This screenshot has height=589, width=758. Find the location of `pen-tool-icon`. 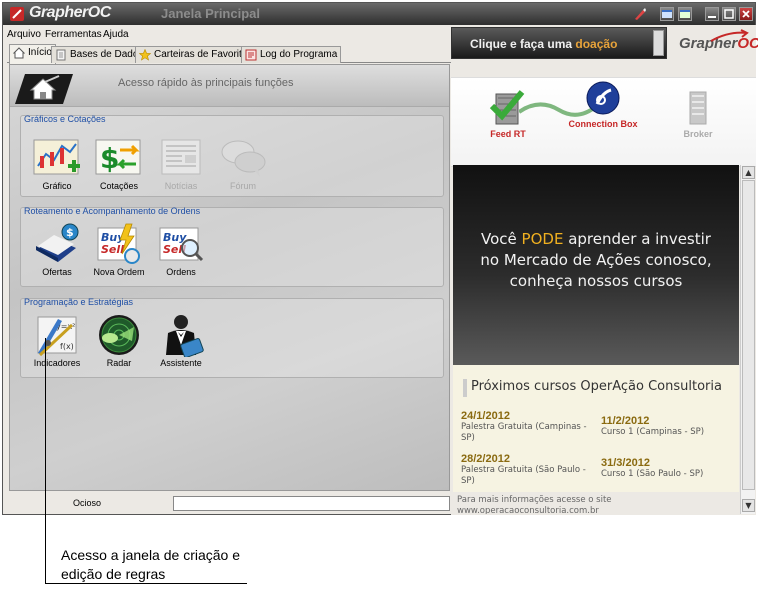

pen-tool-icon is located at coordinates (640, 14).